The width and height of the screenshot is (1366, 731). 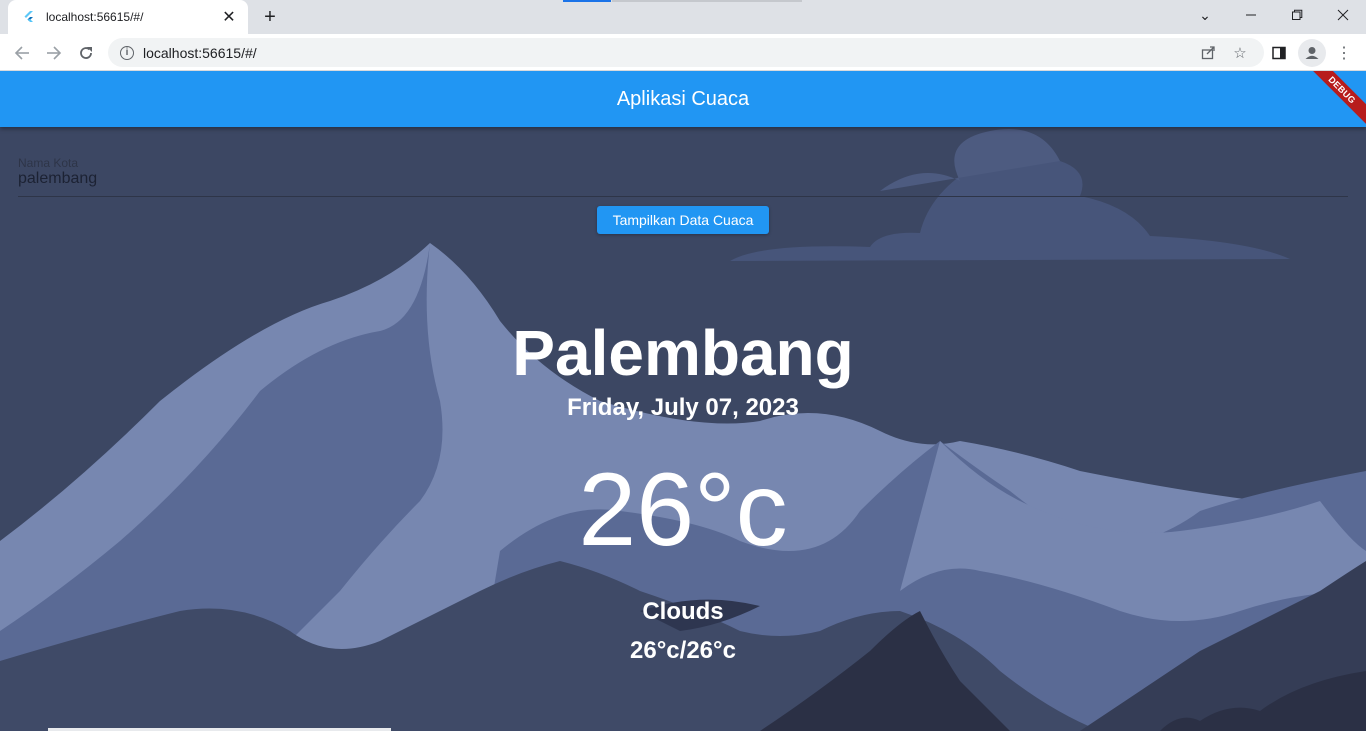 I want to click on temperature-range: 26°c/26°c, so click(x=683, y=650).